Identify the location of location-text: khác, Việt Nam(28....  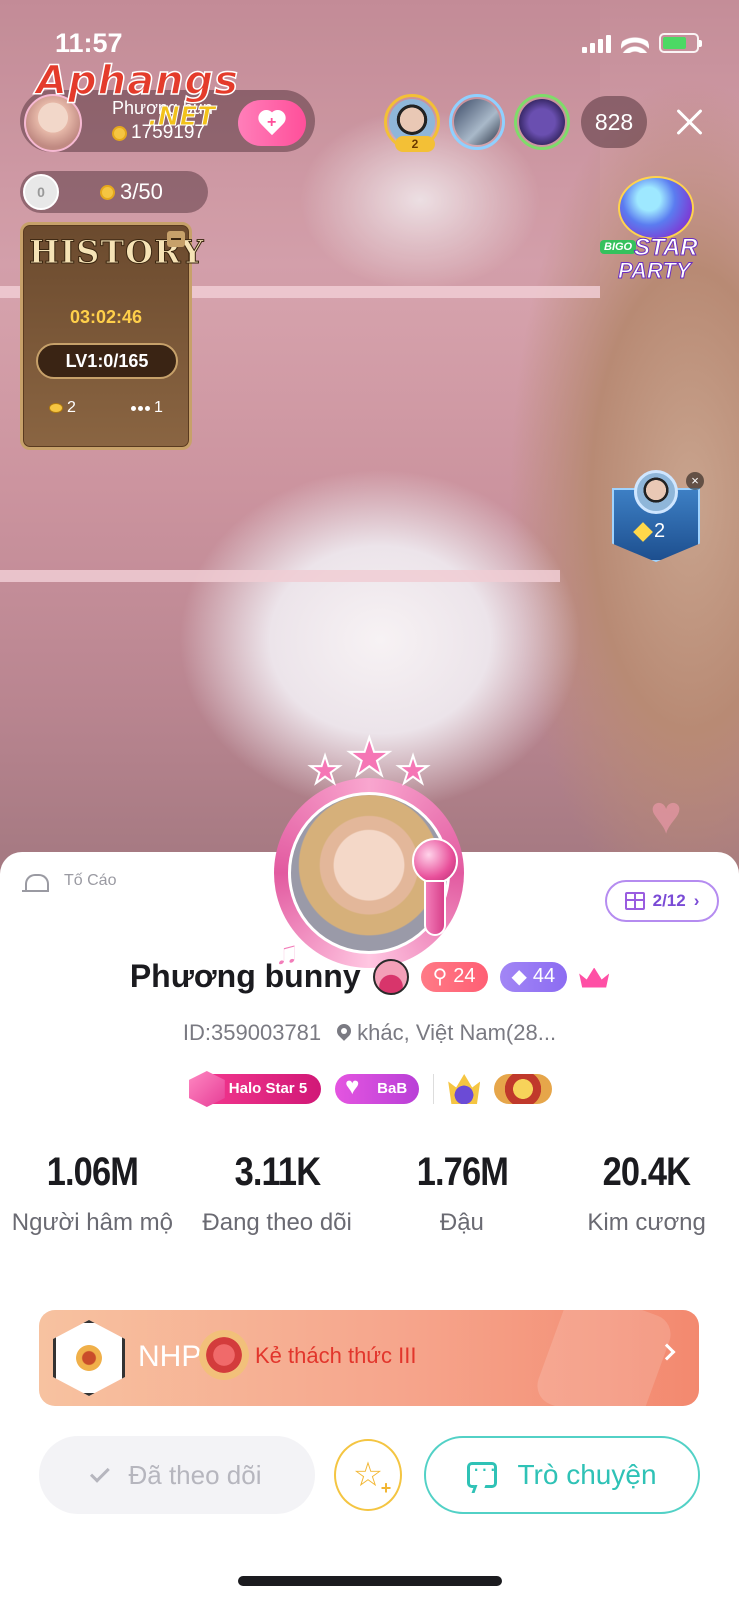
(457, 1032).